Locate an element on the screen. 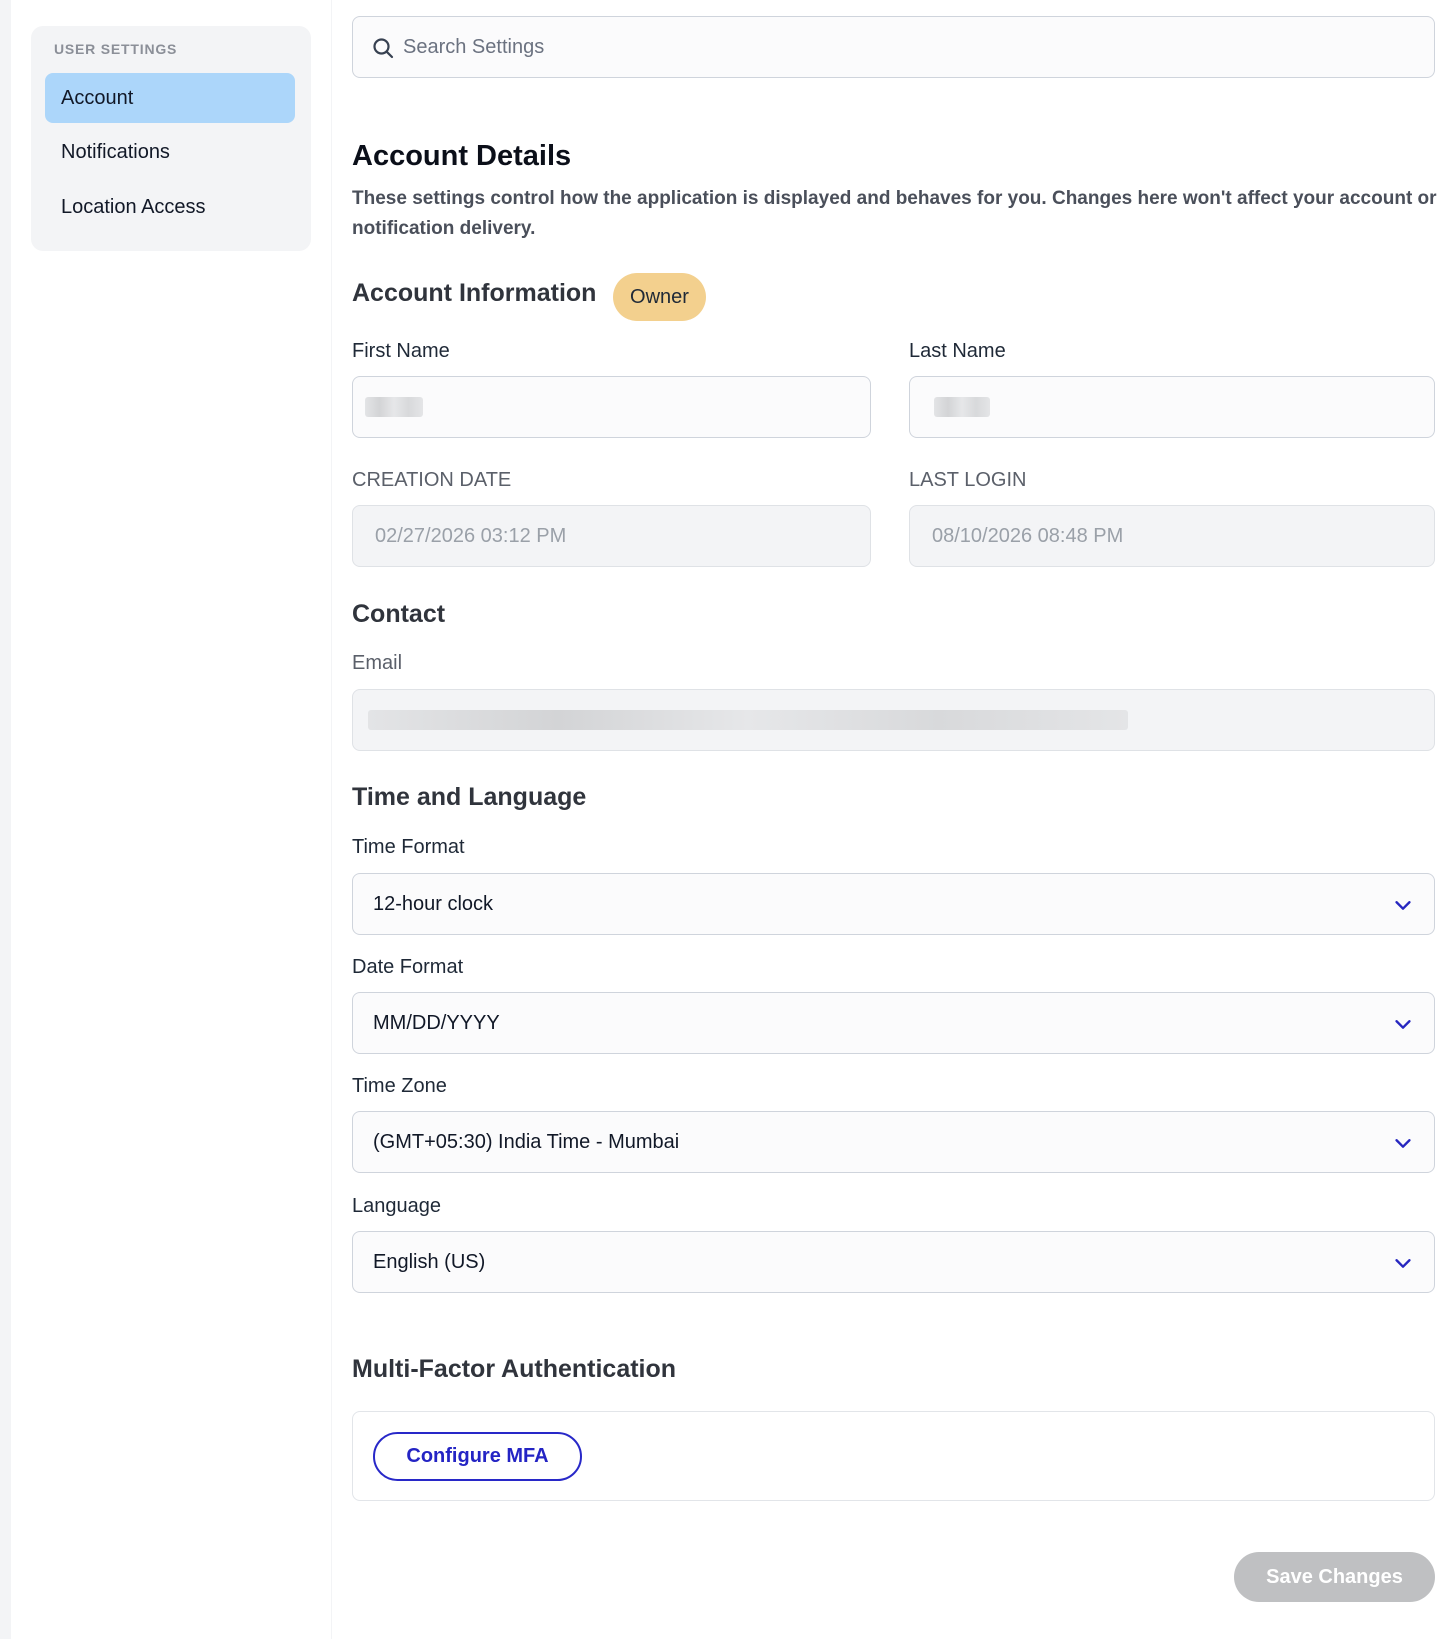 The image size is (1456, 1639). sidebar-item-location-access: Location Access is located at coordinates (170, 207).